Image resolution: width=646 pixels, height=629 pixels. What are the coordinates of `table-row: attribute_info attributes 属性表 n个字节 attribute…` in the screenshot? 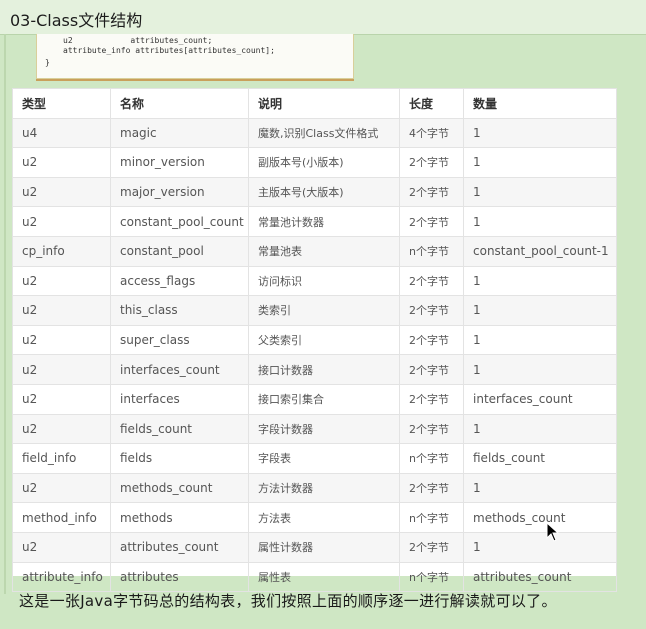 It's located at (314, 577).